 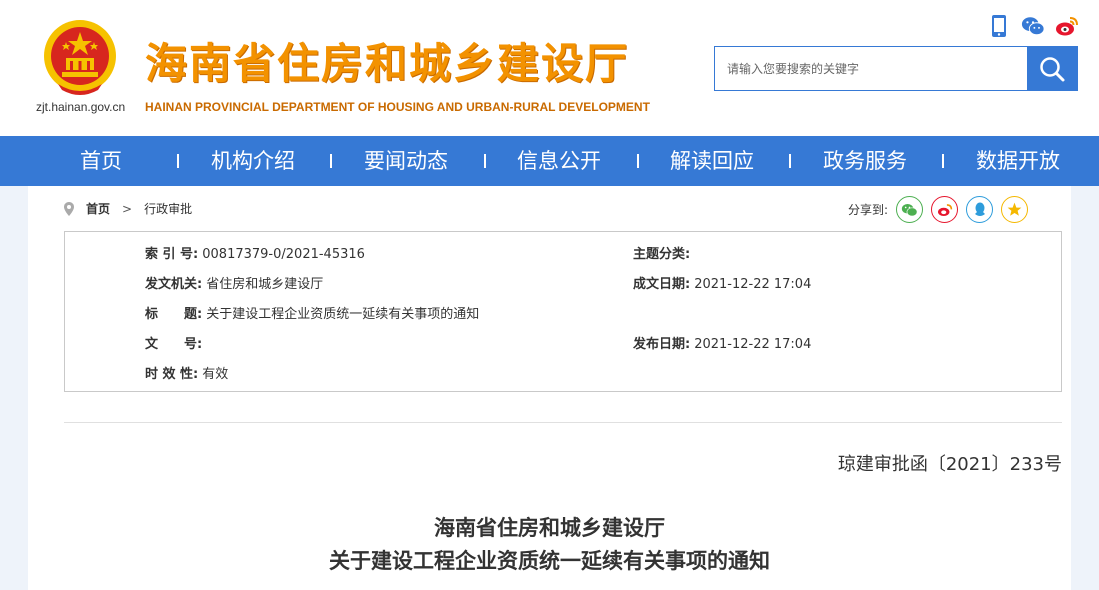 I want to click on site-domain: zjt.hainan.gov.cn, so click(x=80, y=107).